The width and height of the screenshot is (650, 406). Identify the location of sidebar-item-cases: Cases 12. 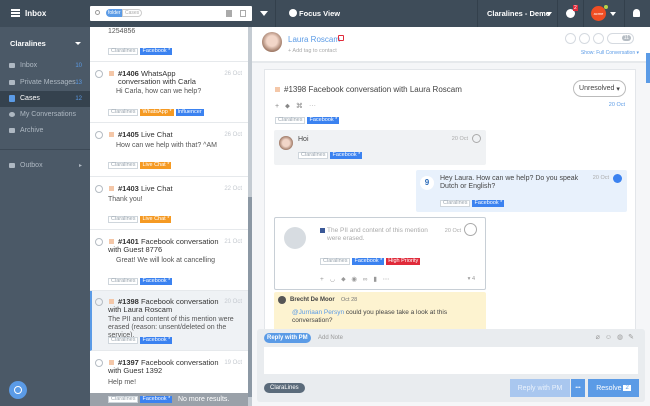
(45, 99).